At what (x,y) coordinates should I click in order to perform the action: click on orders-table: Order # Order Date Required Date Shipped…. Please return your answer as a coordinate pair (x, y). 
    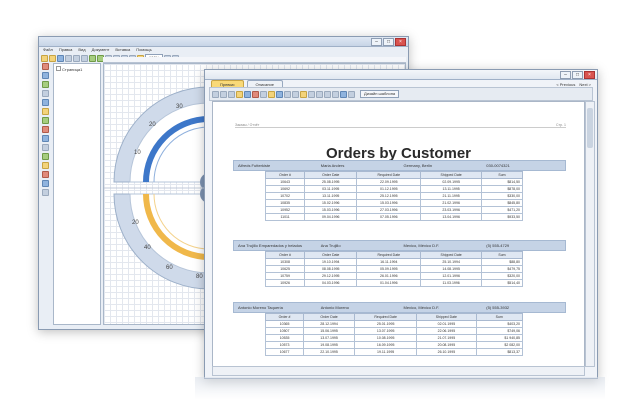
    Looking at the image, I should click on (393, 334).